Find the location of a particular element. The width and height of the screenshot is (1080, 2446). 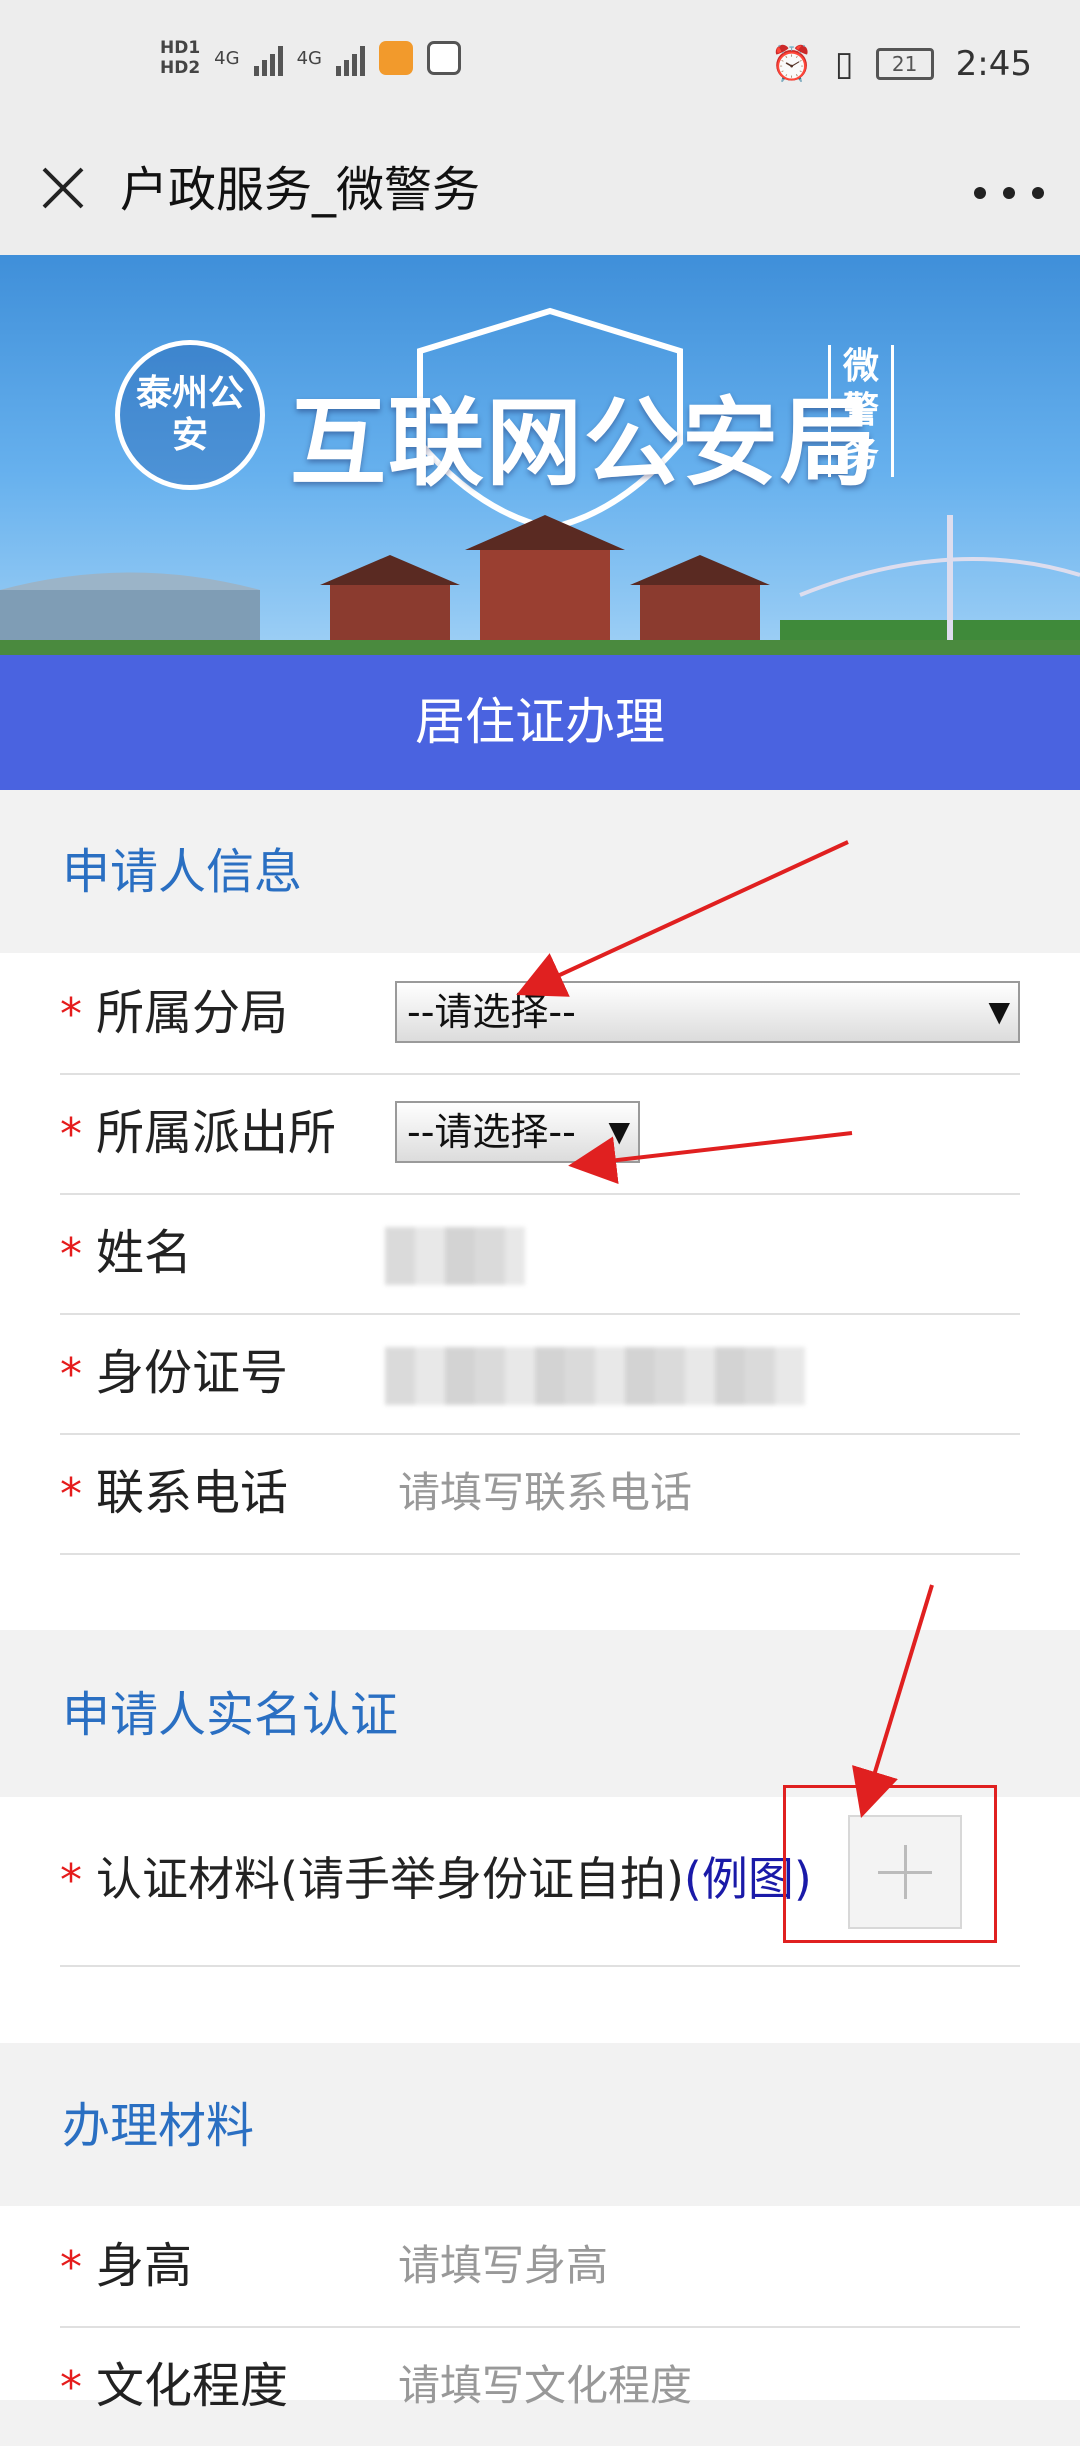

annotation-arrow-upload is located at coordinates (893, 1701).